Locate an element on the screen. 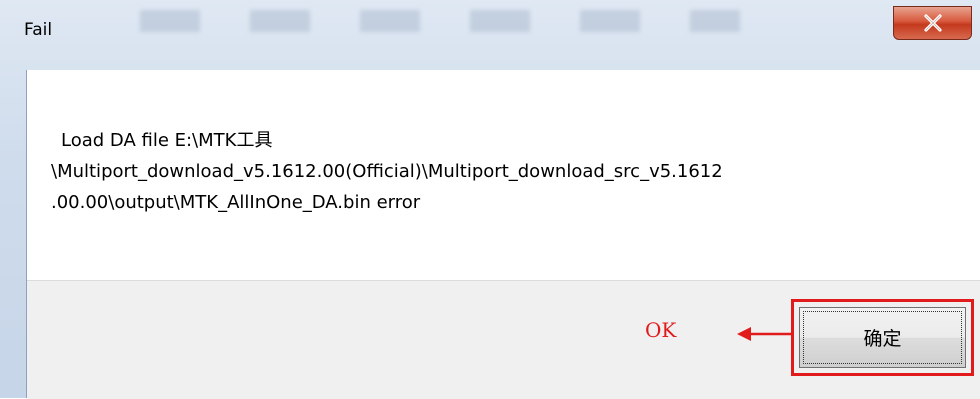  message-line-3: .00.00\output\MTK_AllInOne_DA.bin error is located at coordinates (236, 202).